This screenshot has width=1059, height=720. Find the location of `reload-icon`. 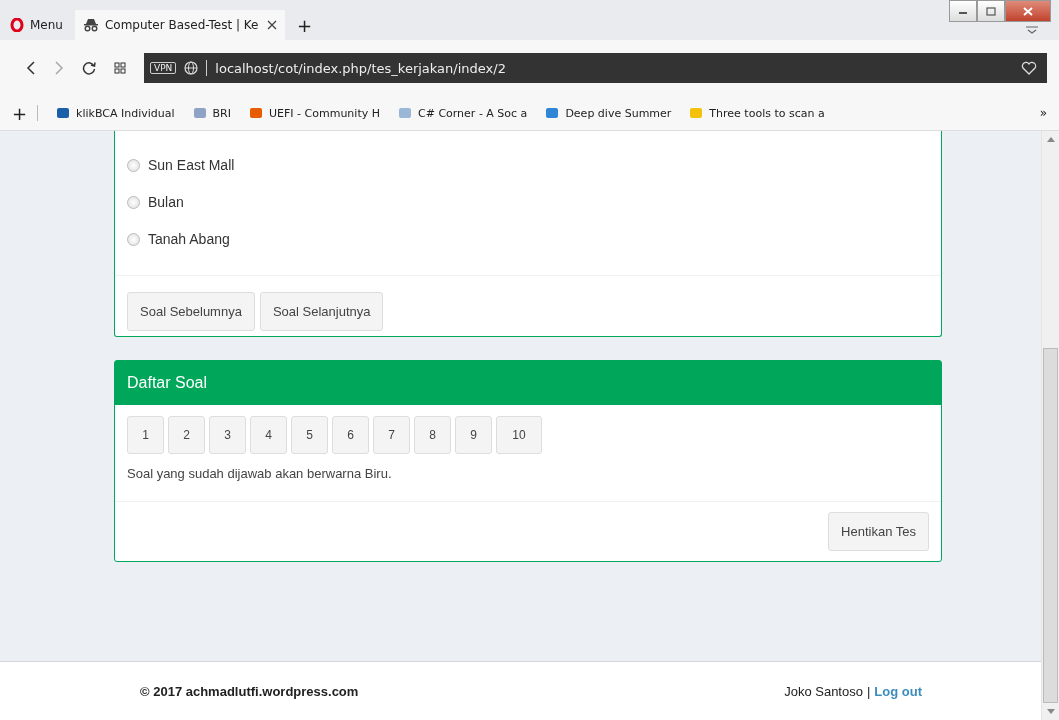

reload-icon is located at coordinates (89, 68).